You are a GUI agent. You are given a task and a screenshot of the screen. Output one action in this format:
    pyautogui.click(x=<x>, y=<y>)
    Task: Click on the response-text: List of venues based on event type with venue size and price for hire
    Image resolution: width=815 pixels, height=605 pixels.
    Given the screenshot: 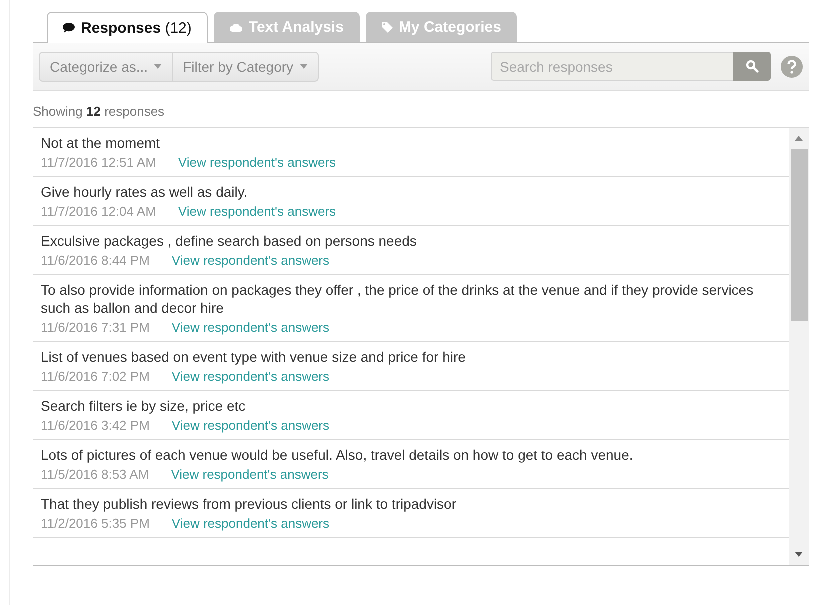 What is the action you would take?
    pyautogui.click(x=254, y=357)
    